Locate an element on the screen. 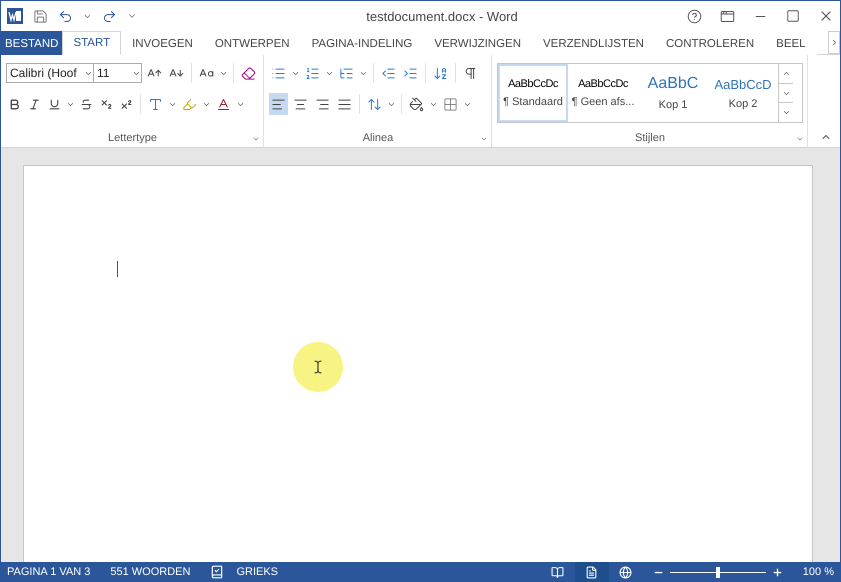 The image size is (841, 582). ribbon-display-icon is located at coordinates (727, 16).